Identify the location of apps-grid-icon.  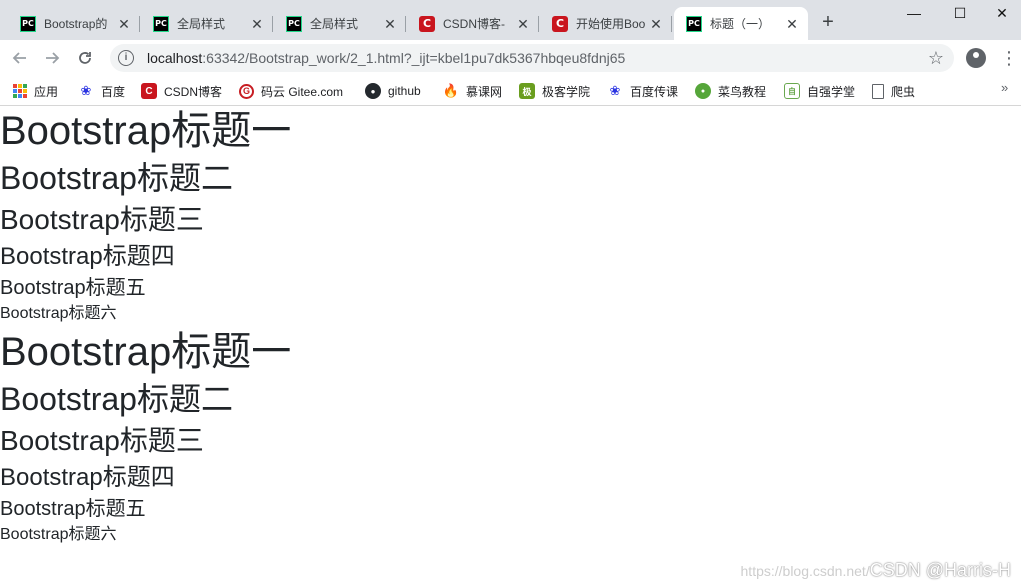
(20, 91).